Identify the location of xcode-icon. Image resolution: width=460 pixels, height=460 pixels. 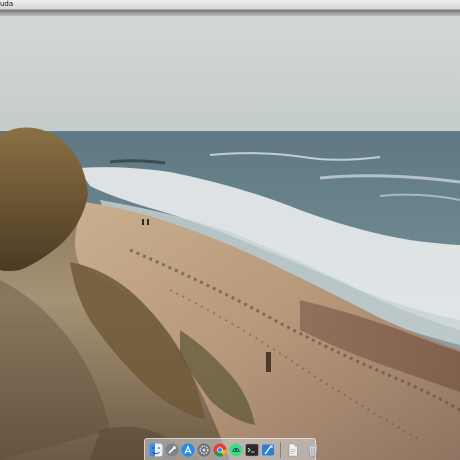
(268, 450).